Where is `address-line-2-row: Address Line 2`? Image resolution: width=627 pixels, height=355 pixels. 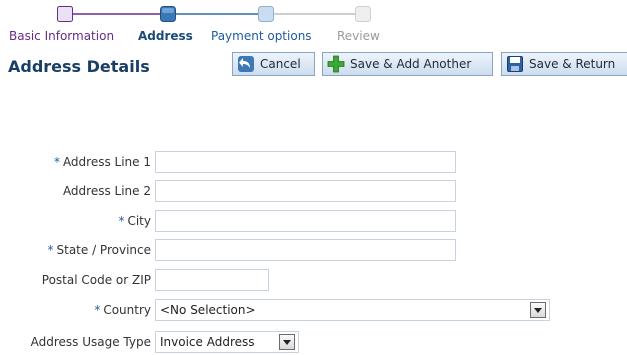
address-line-2-row: Address Line 2 is located at coordinates (75, 192).